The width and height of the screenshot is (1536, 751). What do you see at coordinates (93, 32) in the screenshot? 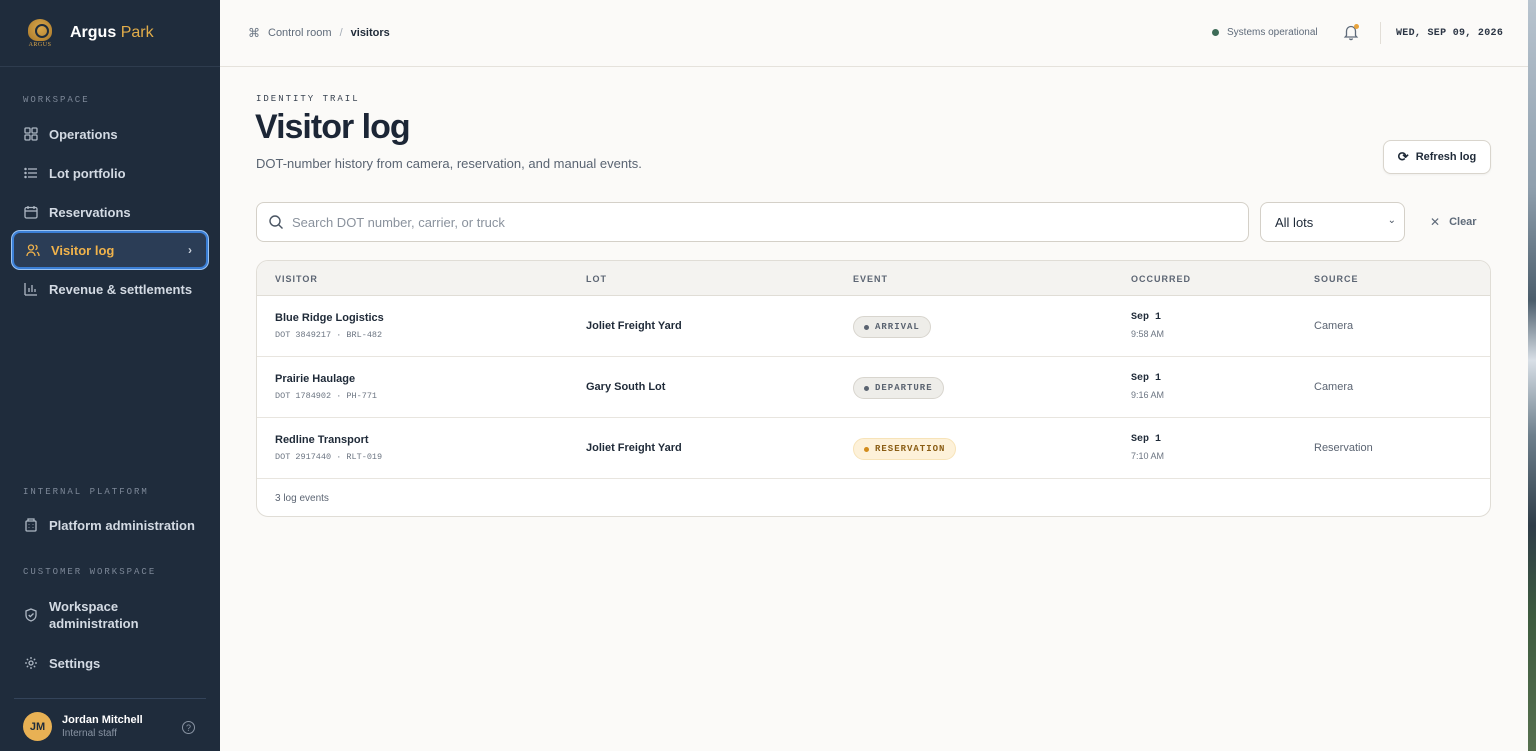
I see `brand-name-primary: Argus` at bounding box center [93, 32].